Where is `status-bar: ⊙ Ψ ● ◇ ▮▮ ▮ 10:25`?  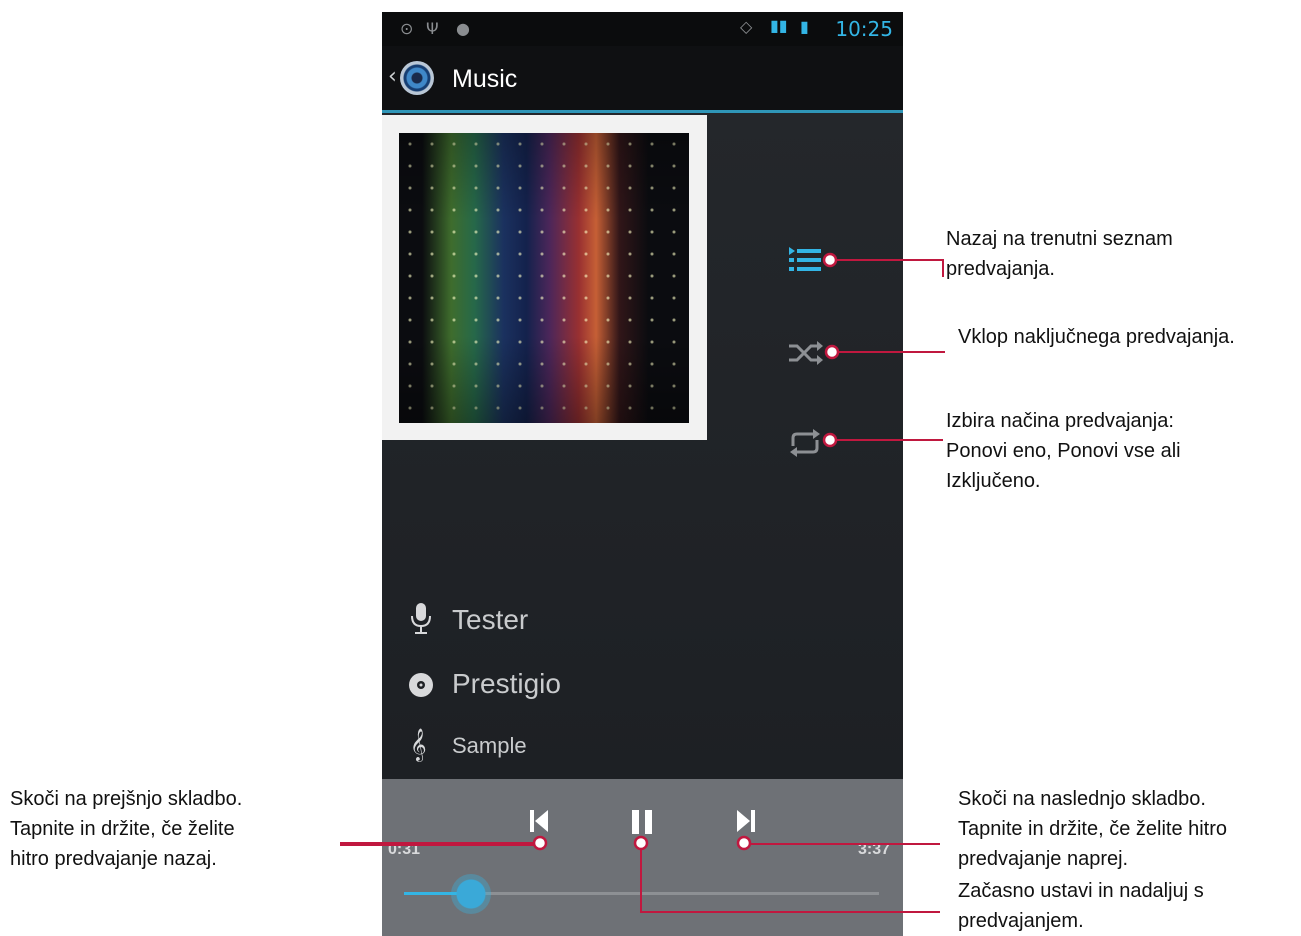
status-bar: ⊙ Ψ ● ◇ ▮▮ ▮ 10:25 is located at coordinates (642, 29).